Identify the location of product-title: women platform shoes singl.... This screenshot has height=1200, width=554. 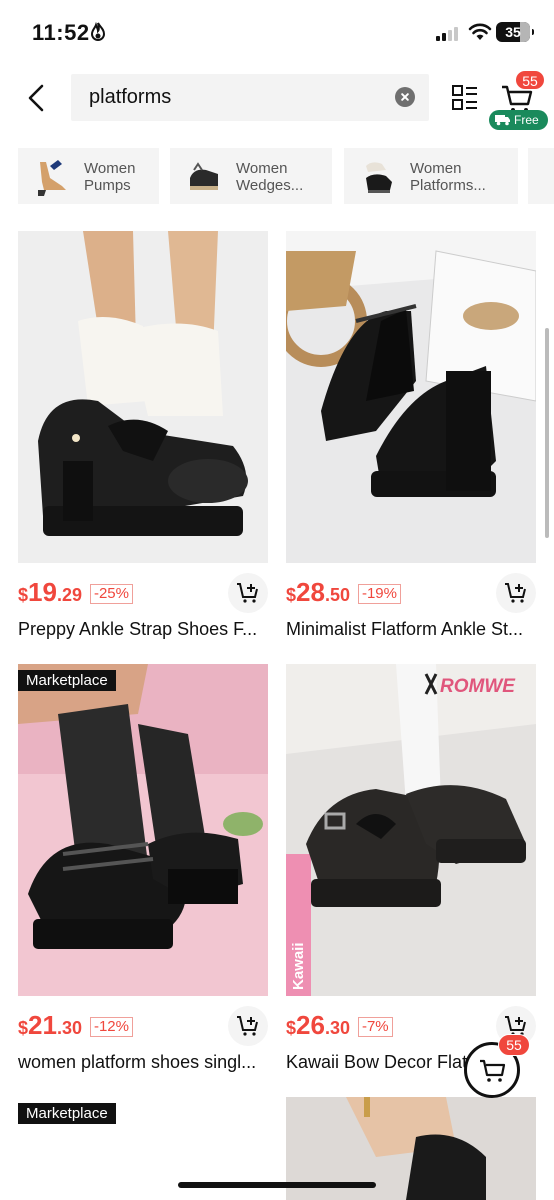
(143, 1062).